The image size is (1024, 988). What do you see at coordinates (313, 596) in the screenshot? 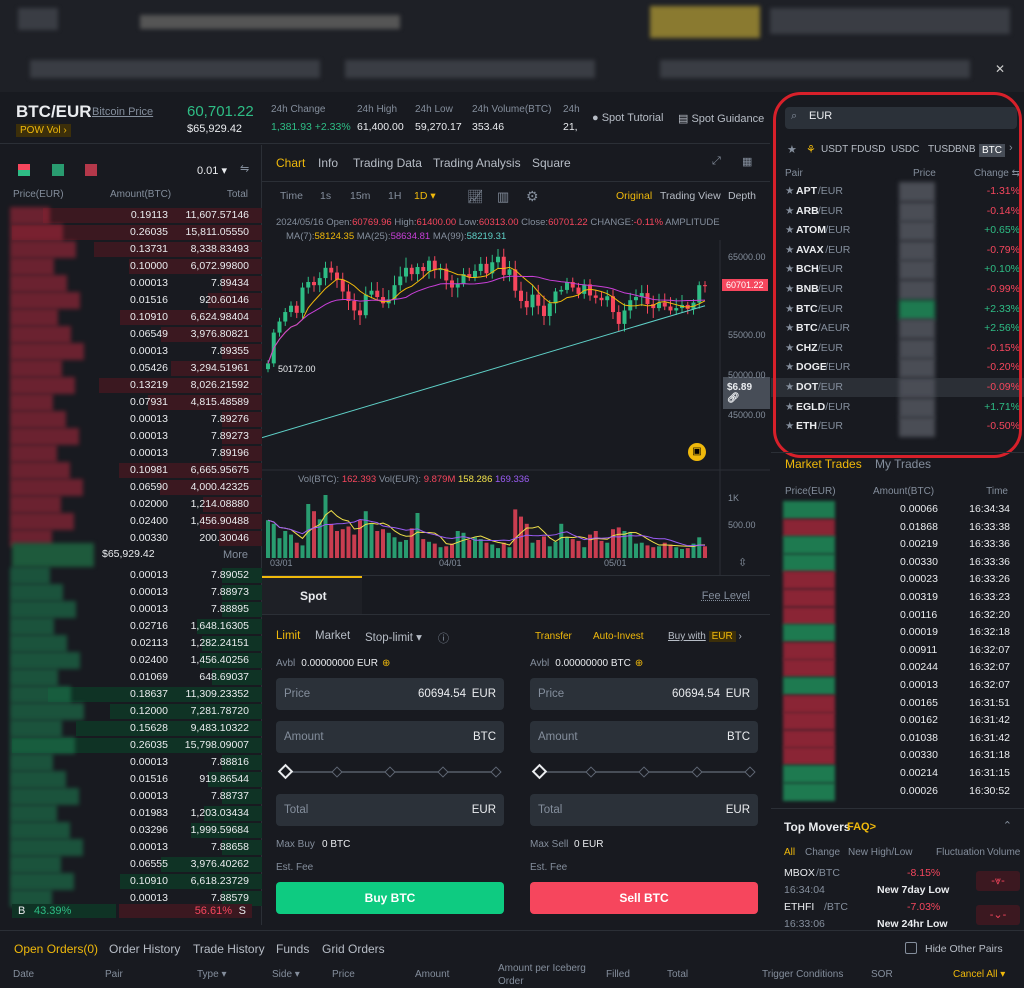
I see `tab-spot: Spot` at bounding box center [313, 596].